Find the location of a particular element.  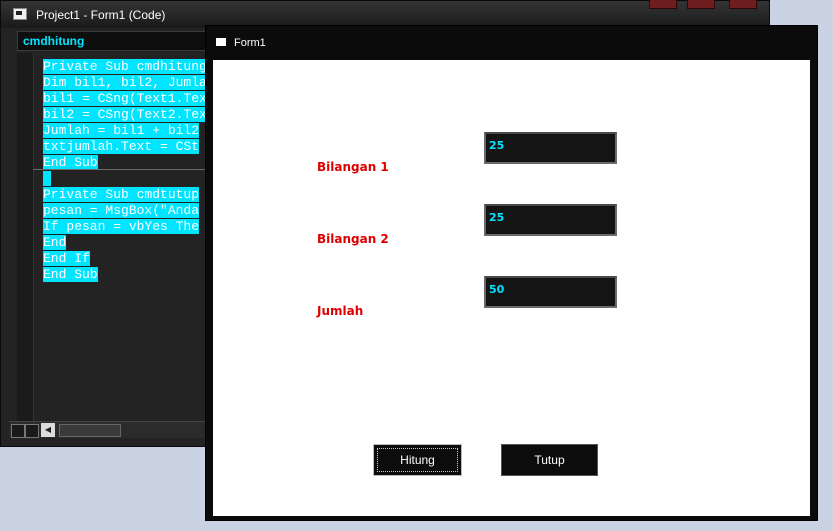

scroll-left-icon: ◀ is located at coordinates (48, 430).